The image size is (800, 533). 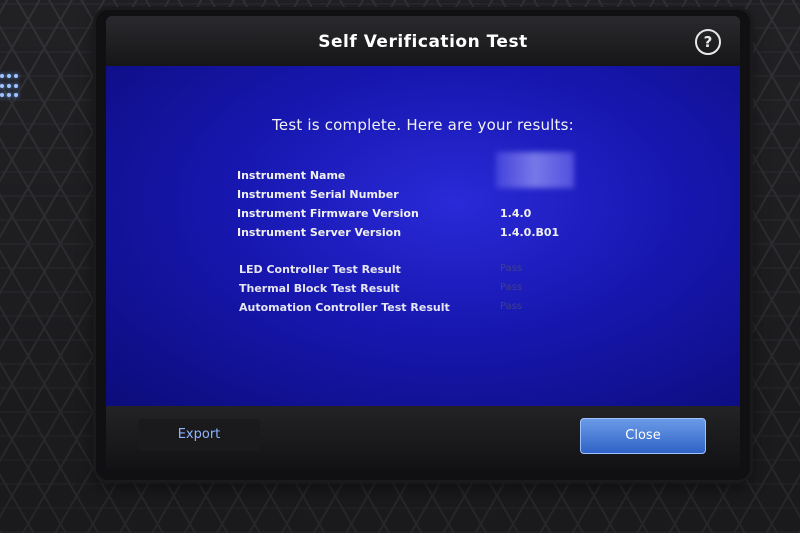 I want to click on result-row-thermal-block: Thermal Block Test Result Pass, so click(x=423, y=291).